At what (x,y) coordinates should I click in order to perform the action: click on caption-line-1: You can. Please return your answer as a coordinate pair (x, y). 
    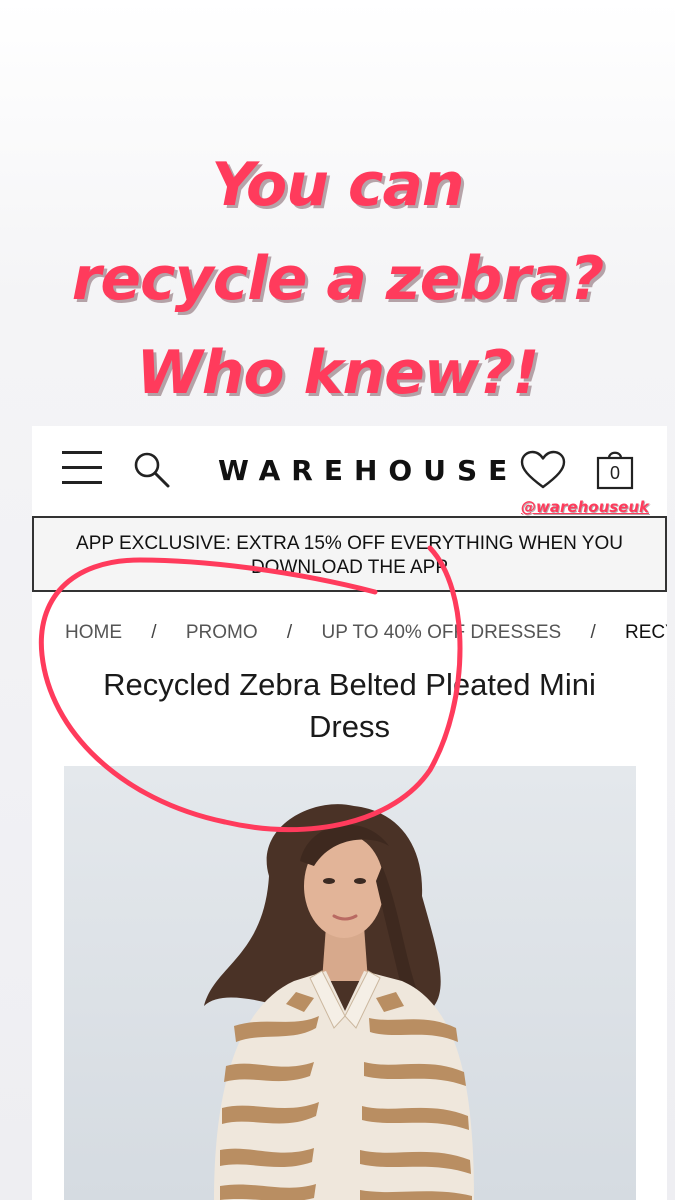
    Looking at the image, I should click on (337, 185).